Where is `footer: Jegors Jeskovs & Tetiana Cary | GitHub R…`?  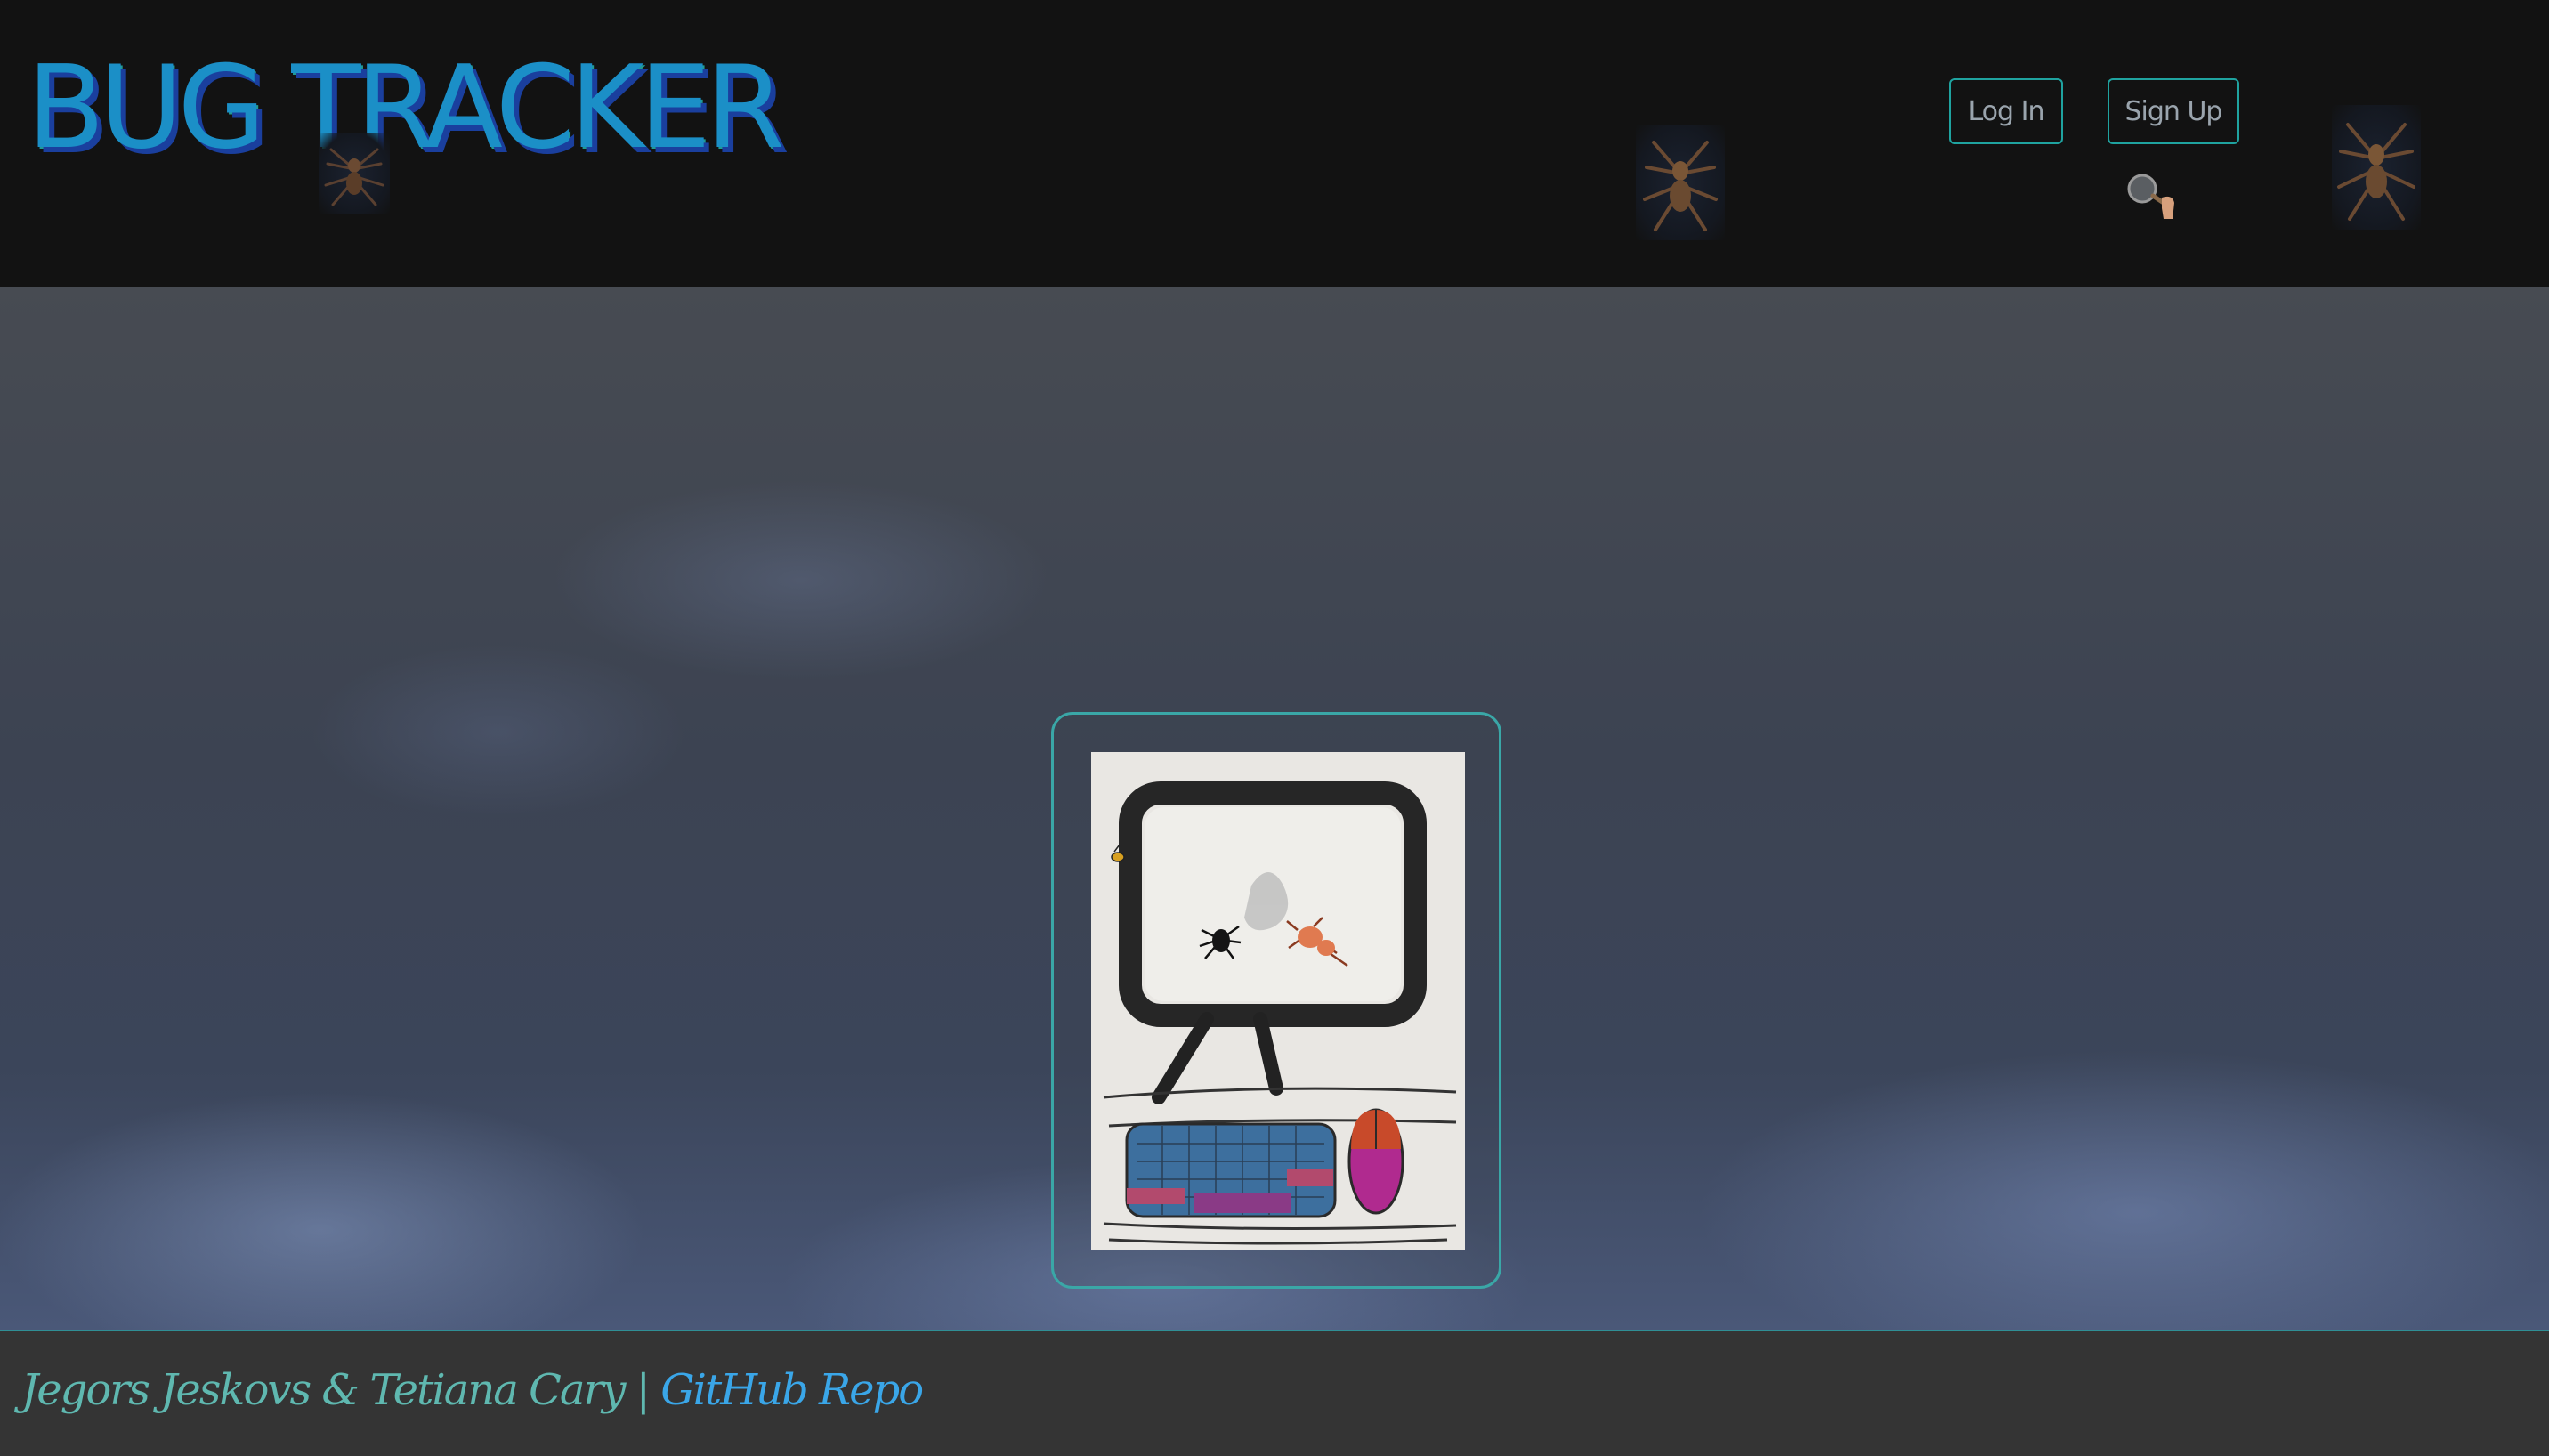
footer: Jegors Jeskovs & Tetiana Cary | GitHub R… is located at coordinates (1274, 1393).